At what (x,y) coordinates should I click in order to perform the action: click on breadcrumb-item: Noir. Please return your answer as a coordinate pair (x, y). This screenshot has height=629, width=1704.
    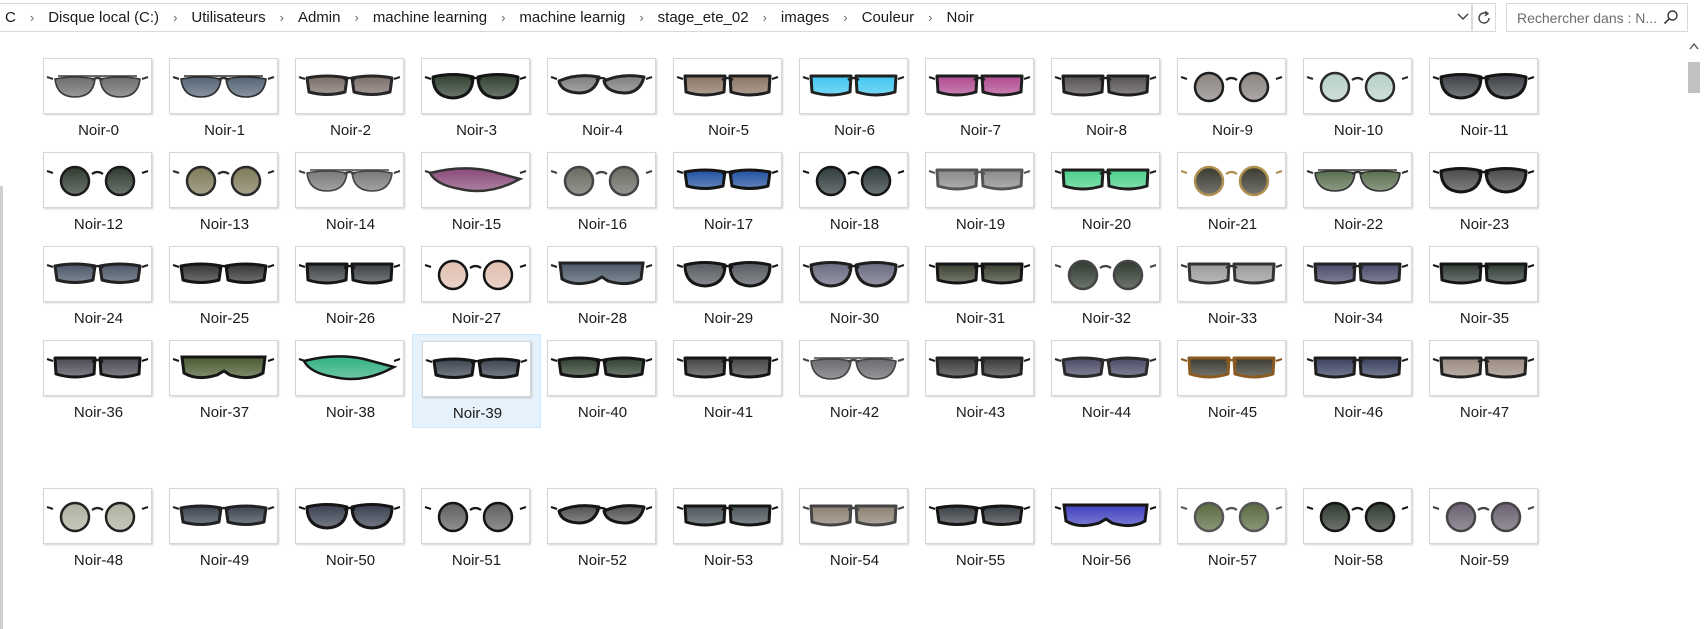
    Looking at the image, I should click on (961, 17).